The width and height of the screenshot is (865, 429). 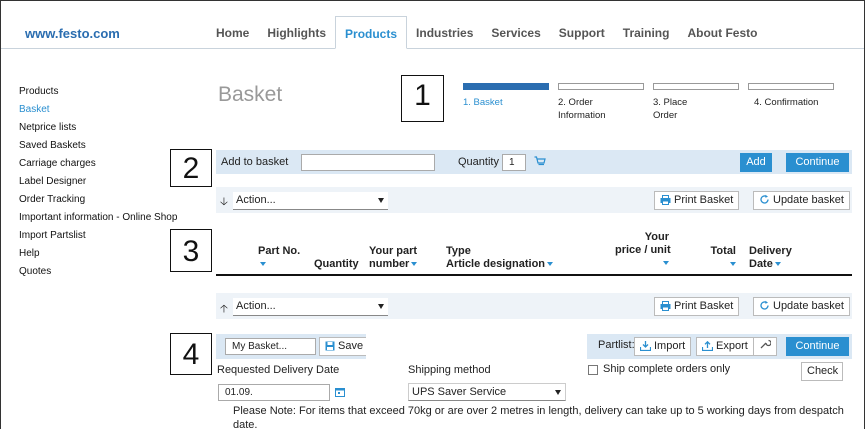 I want to click on callout-2: 2, so click(x=191, y=168).